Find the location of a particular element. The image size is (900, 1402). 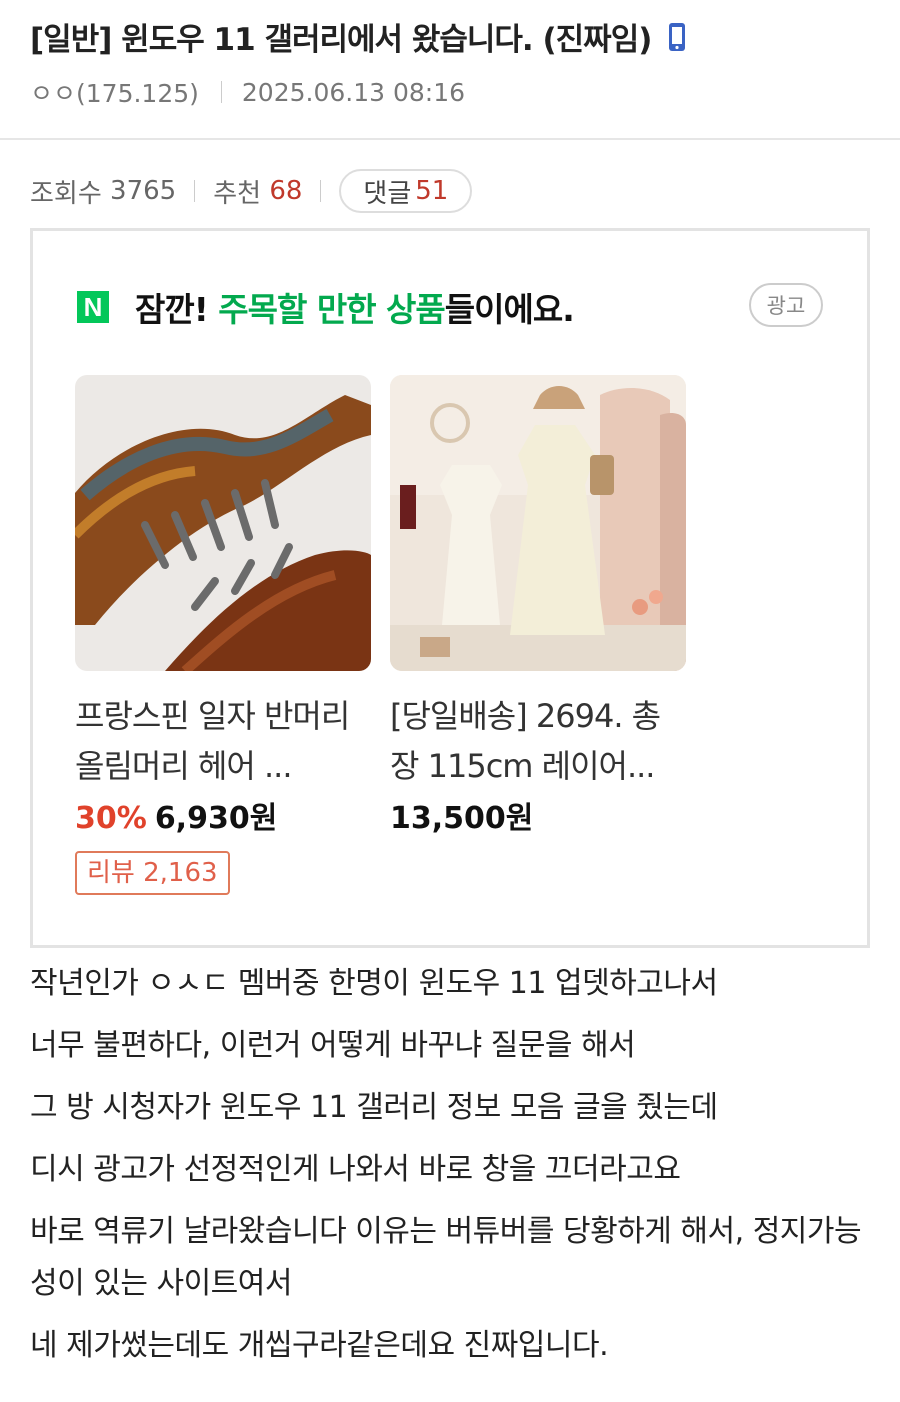

views-label: 조회수 is located at coordinates (66, 193).